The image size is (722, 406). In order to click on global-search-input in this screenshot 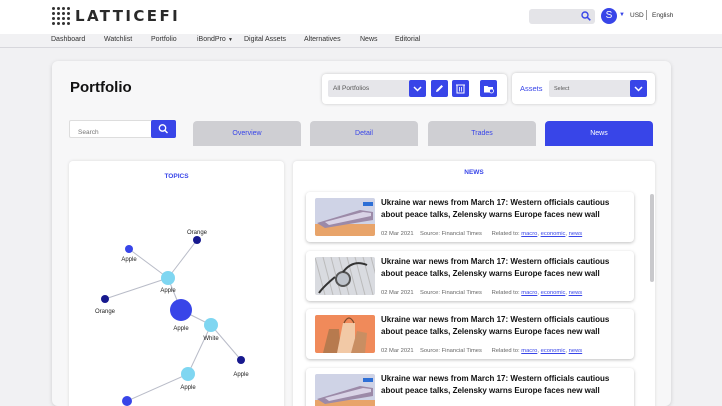, I will do `click(562, 16)`.